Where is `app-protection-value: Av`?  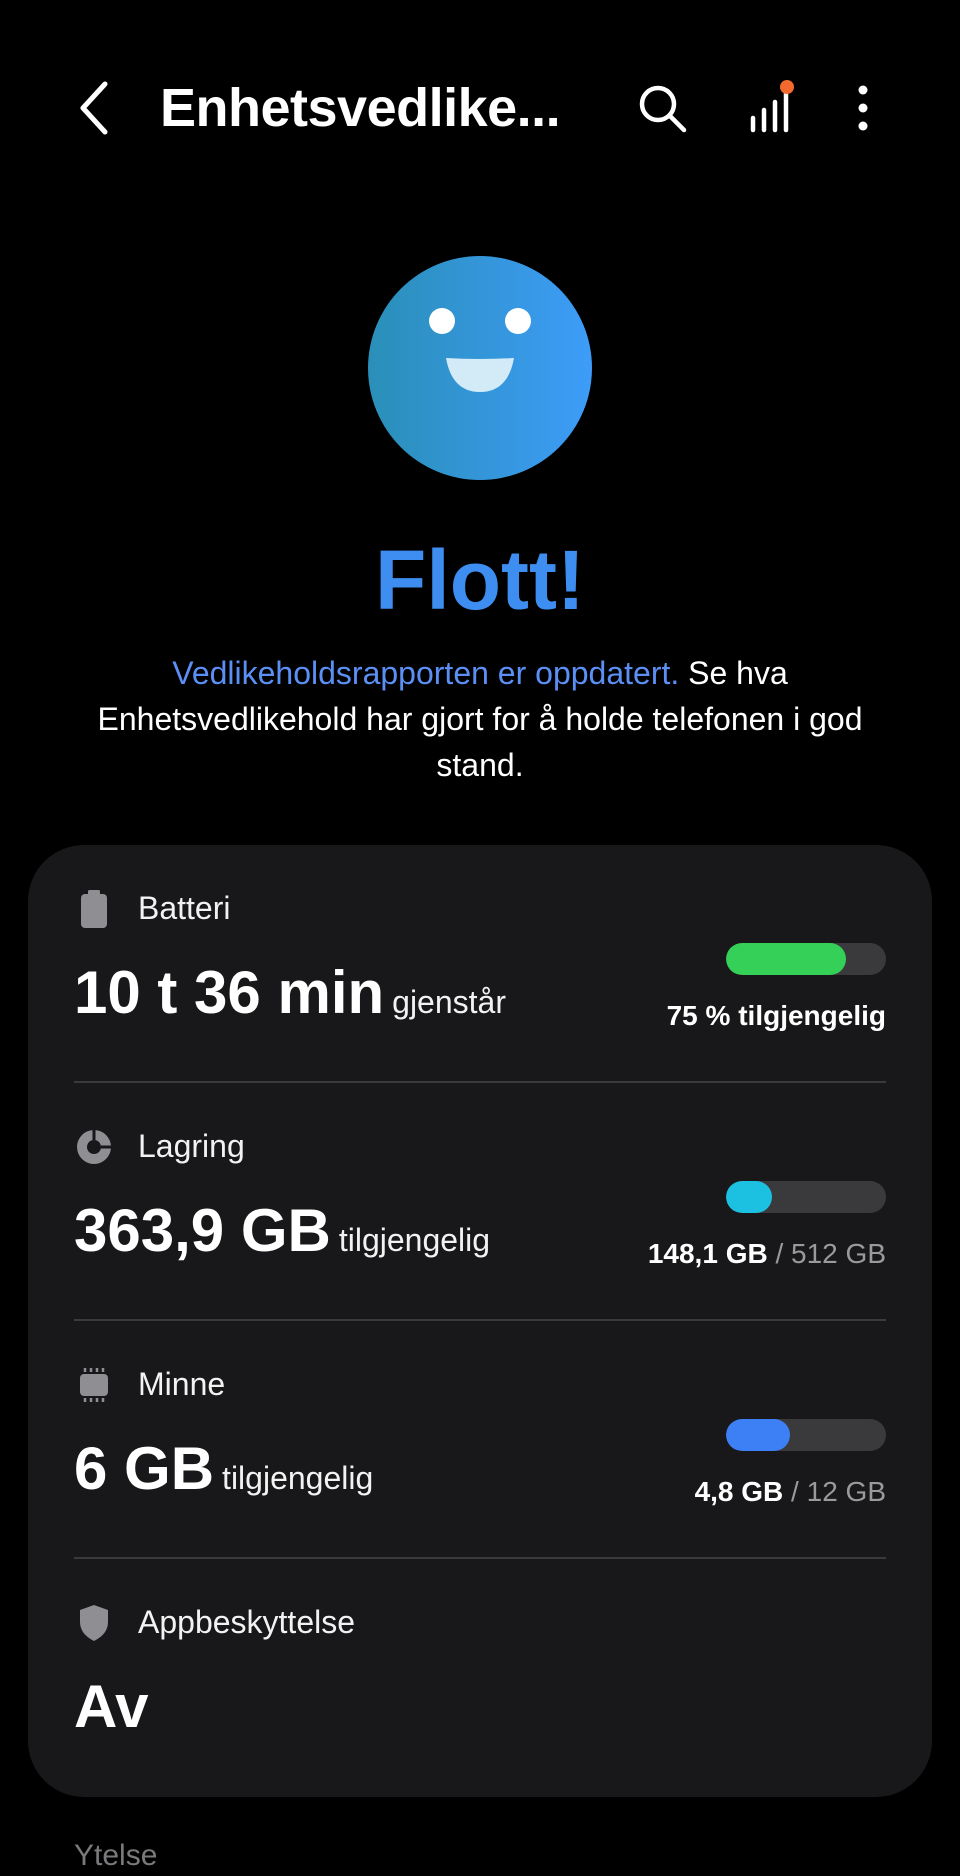 app-protection-value: Av is located at coordinates (111, 1707).